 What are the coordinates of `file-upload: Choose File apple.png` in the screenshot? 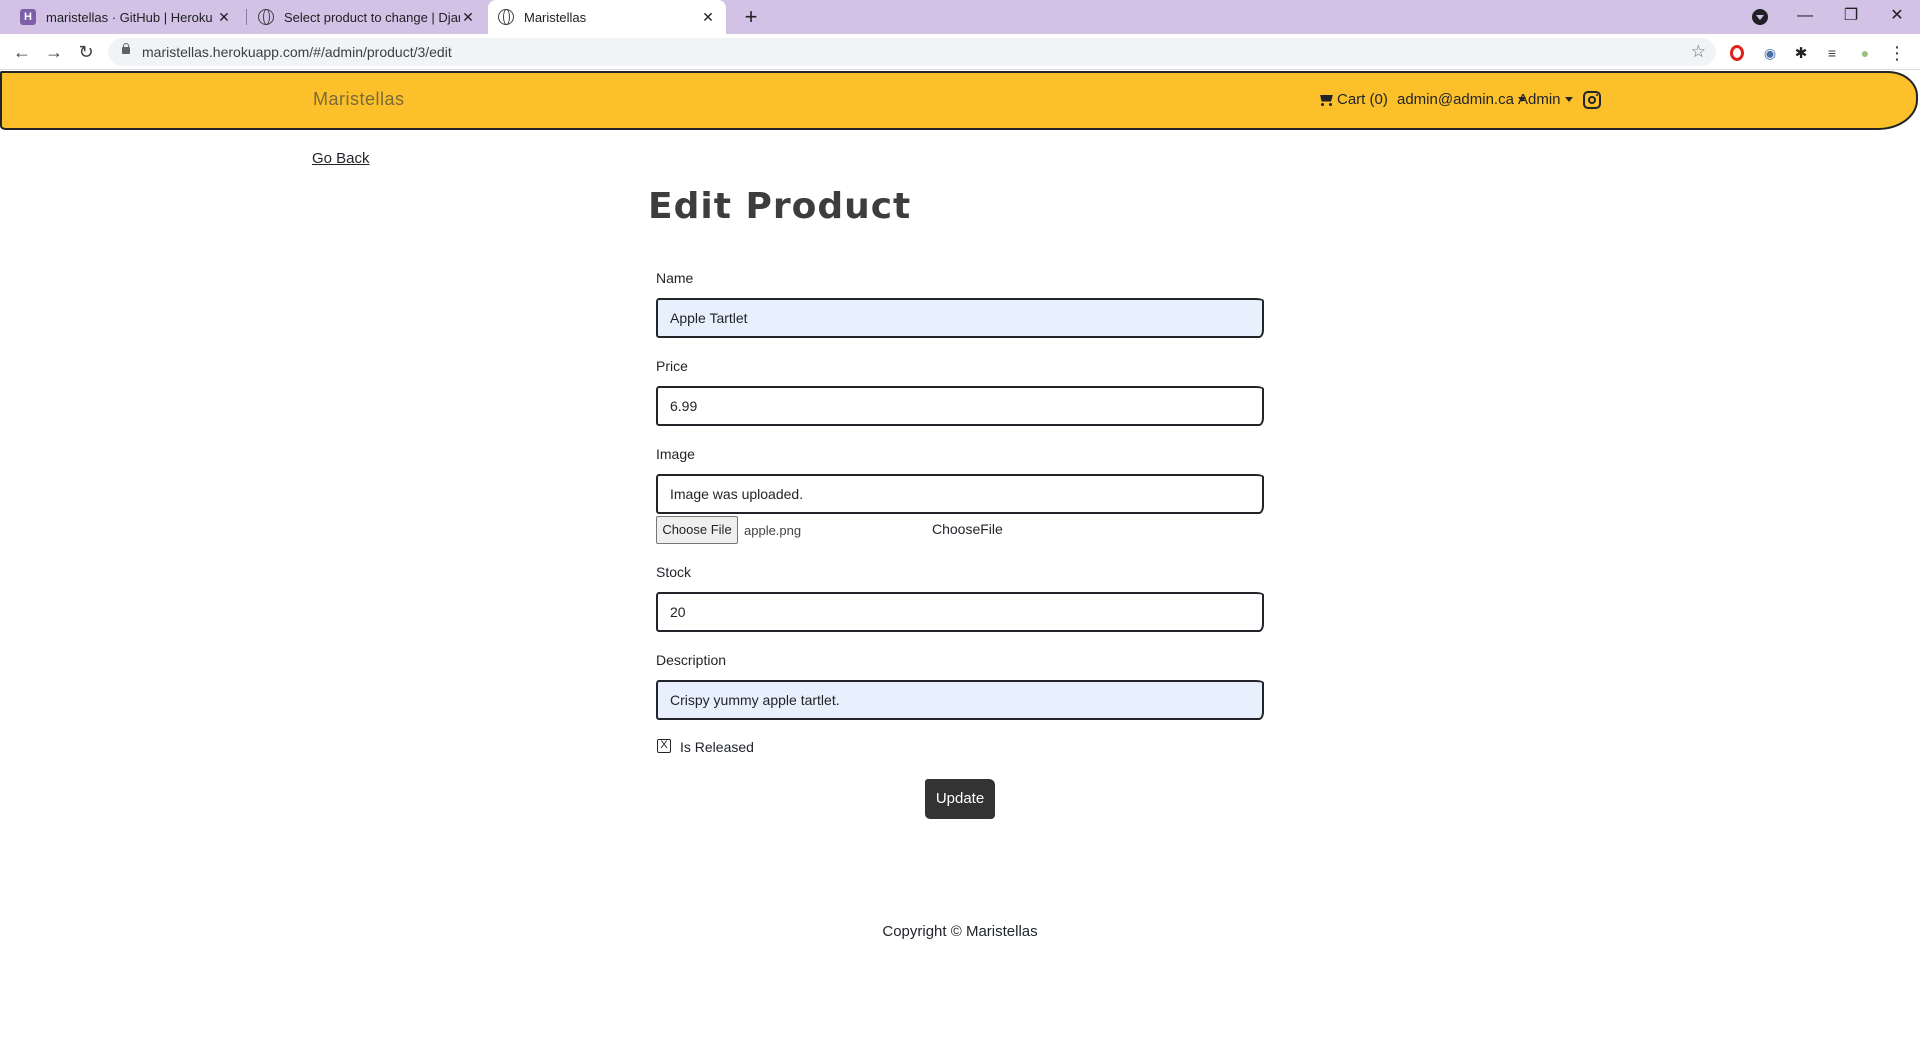 It's located at (728, 530).